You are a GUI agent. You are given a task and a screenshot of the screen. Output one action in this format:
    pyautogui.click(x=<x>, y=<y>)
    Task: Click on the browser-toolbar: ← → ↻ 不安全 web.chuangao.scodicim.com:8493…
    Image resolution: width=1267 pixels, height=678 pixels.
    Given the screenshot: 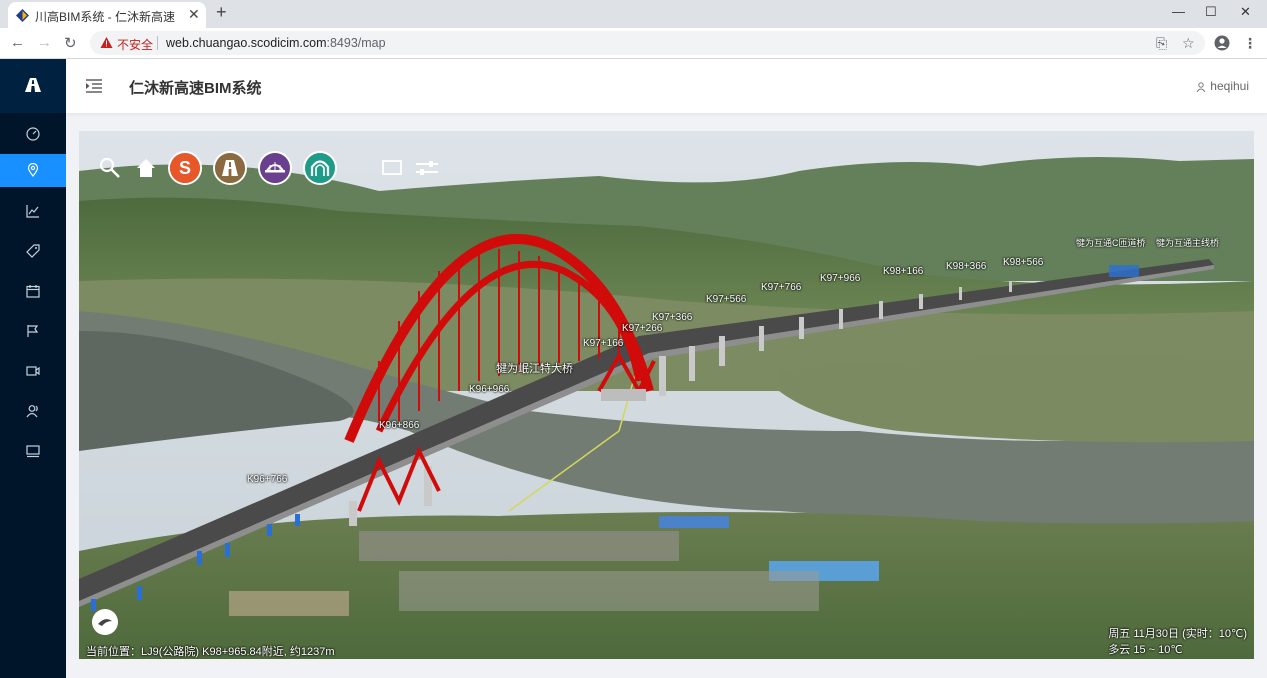 What is the action you would take?
    pyautogui.click(x=633, y=43)
    